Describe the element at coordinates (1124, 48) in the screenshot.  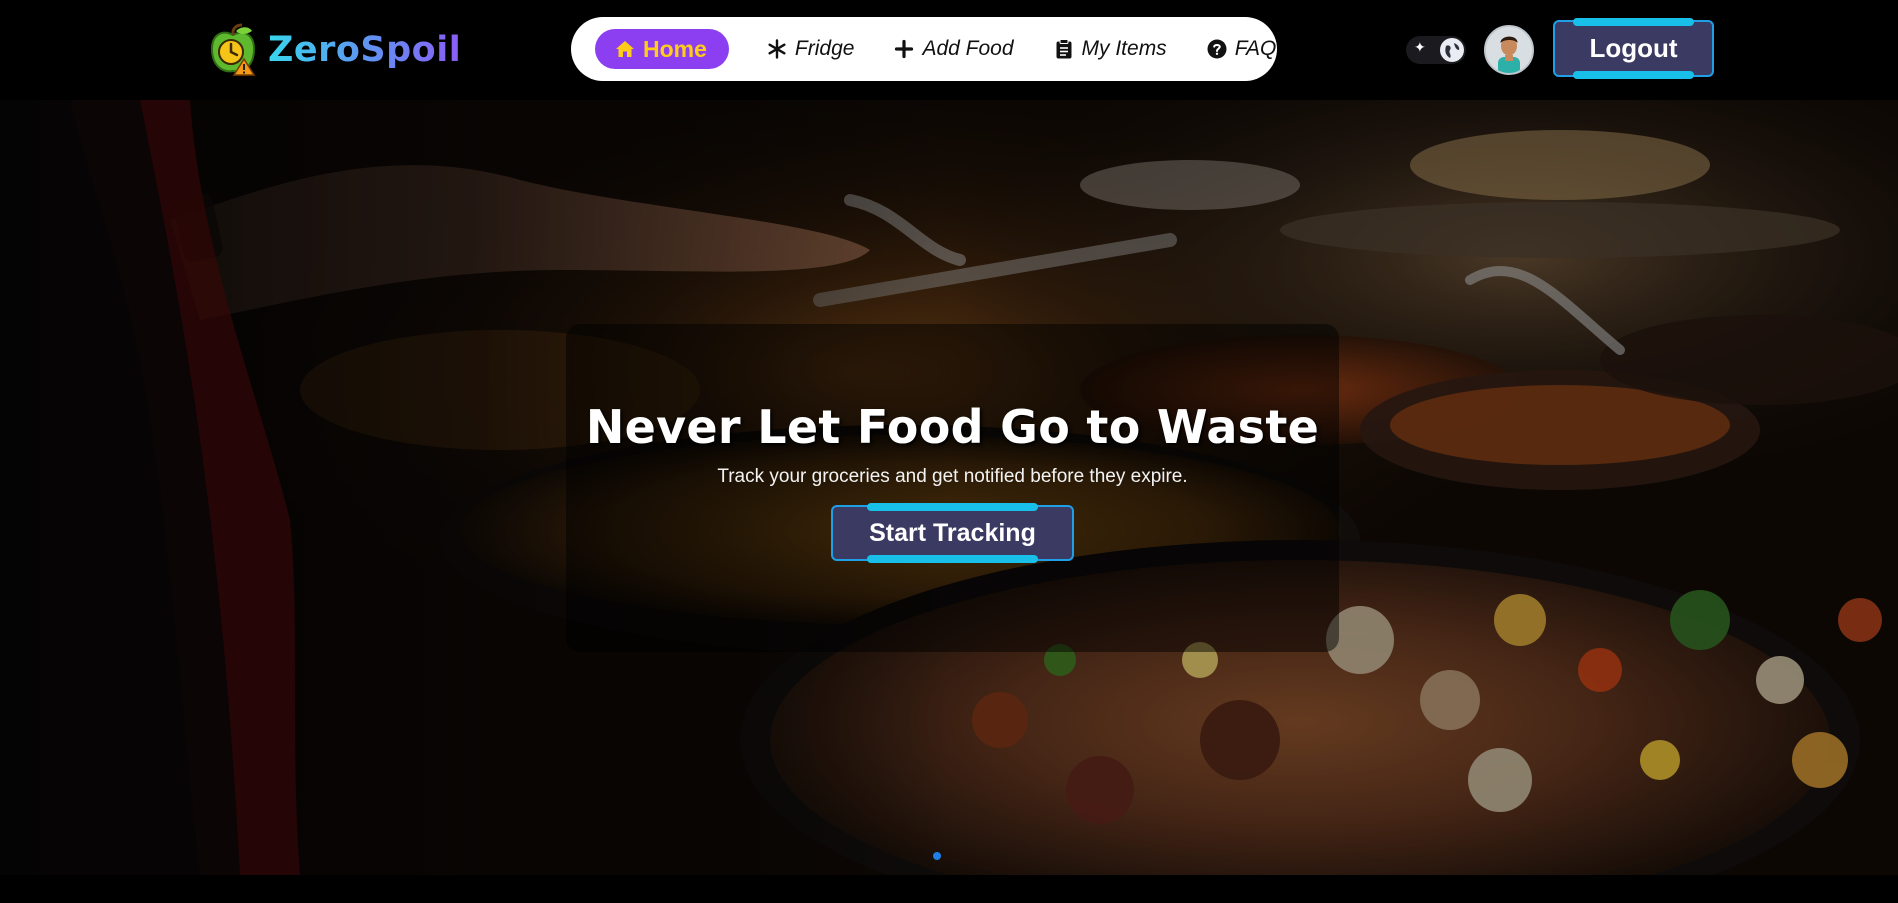
I see `nav-item-label: My Items` at that location.